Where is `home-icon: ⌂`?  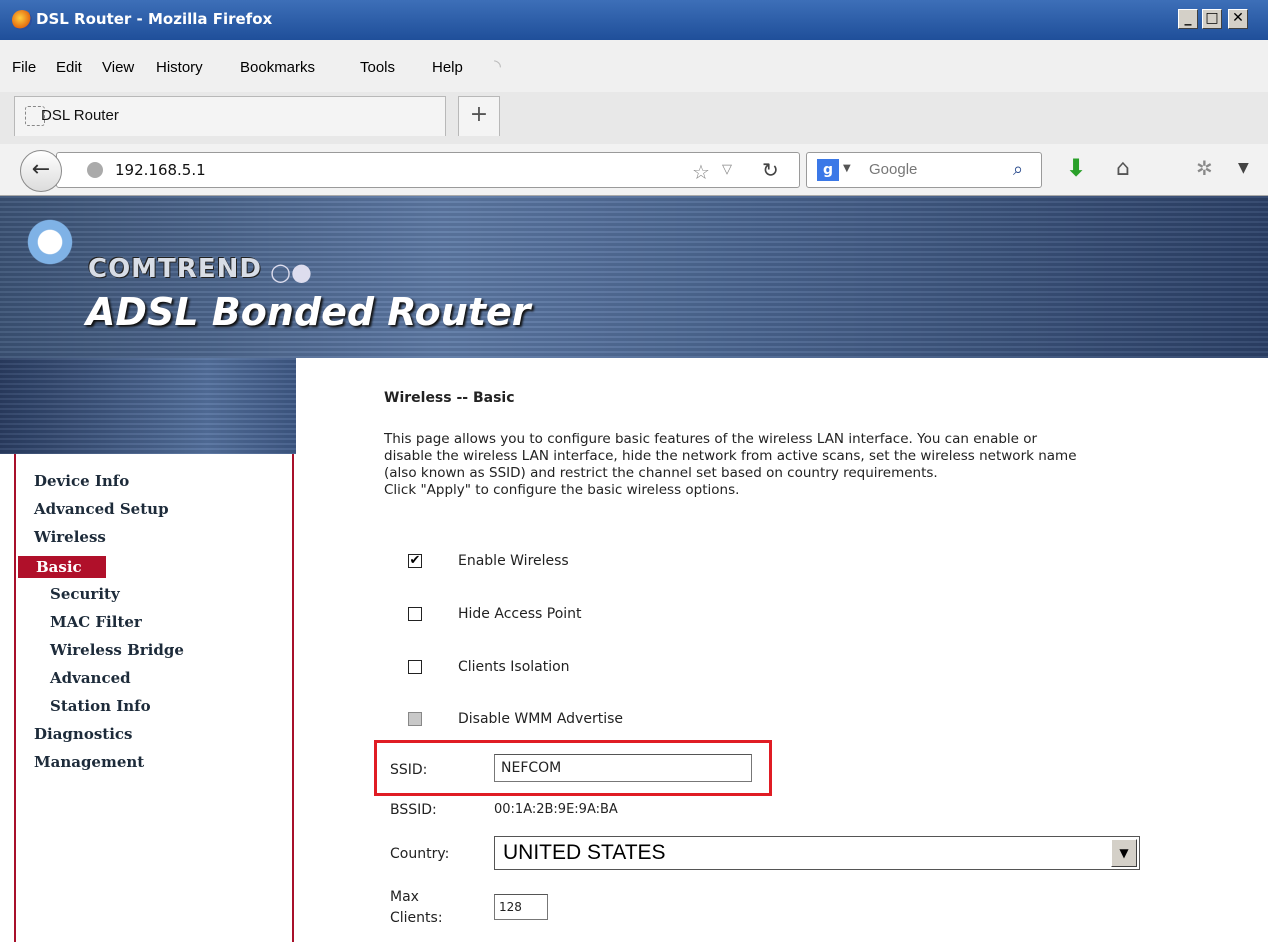 home-icon: ⌂ is located at coordinates (1123, 168).